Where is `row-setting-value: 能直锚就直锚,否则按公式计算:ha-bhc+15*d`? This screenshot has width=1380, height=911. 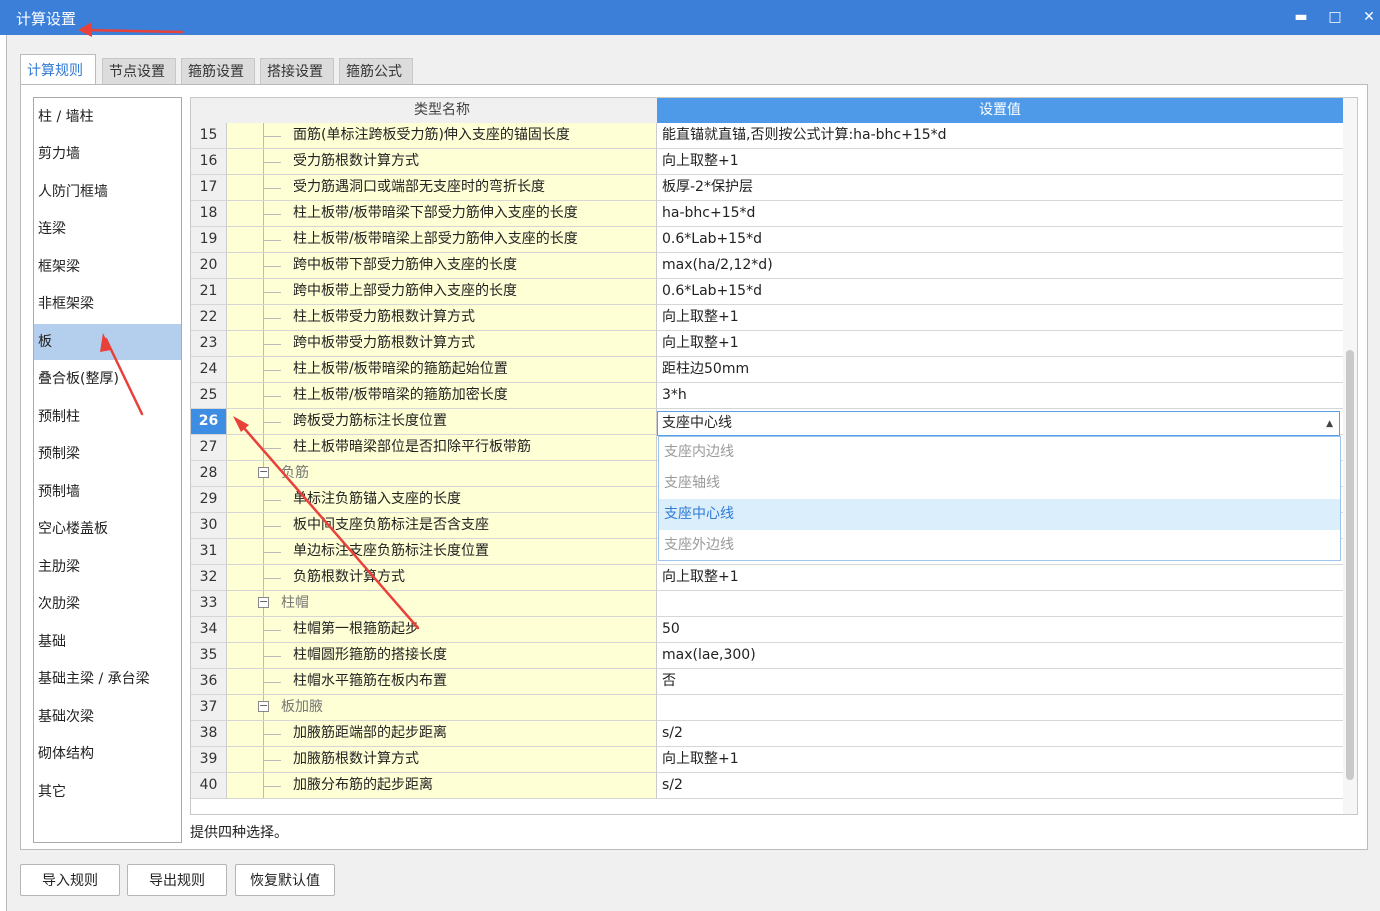
row-setting-value: 能直锚就直锚,否则按公式计算:ha-bhc+15*d is located at coordinates (1002, 136).